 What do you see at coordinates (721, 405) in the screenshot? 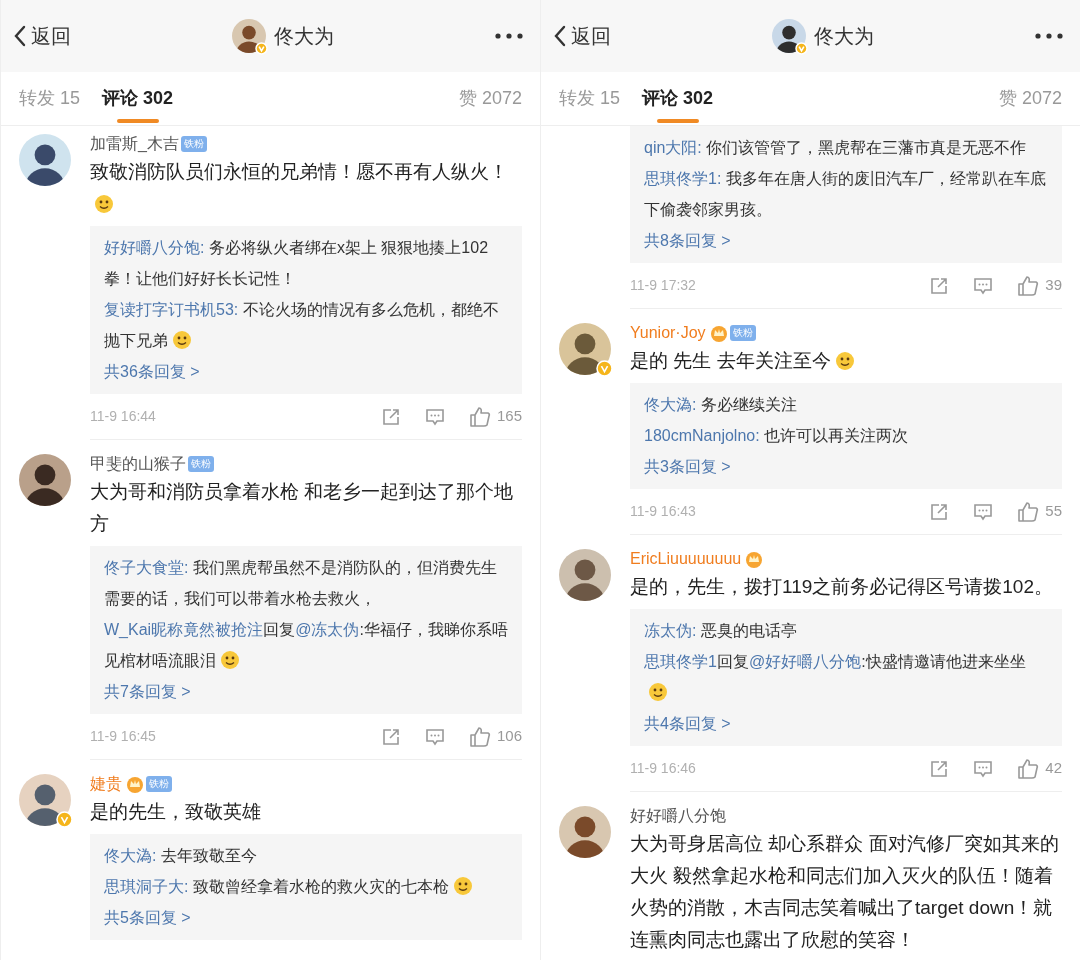
I see `reply-text: 佟大溈: 务必继续关注` at bounding box center [721, 405].